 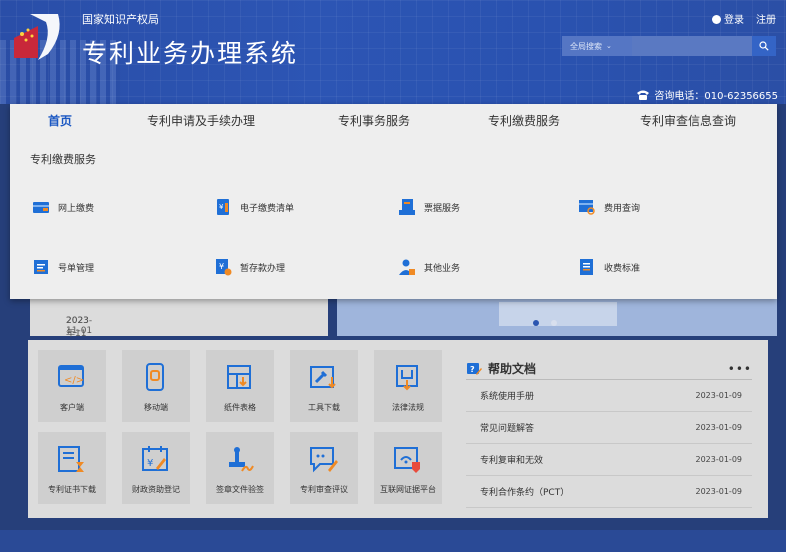 I want to click on news-date: 2023-11-01, so click(x=79, y=326).